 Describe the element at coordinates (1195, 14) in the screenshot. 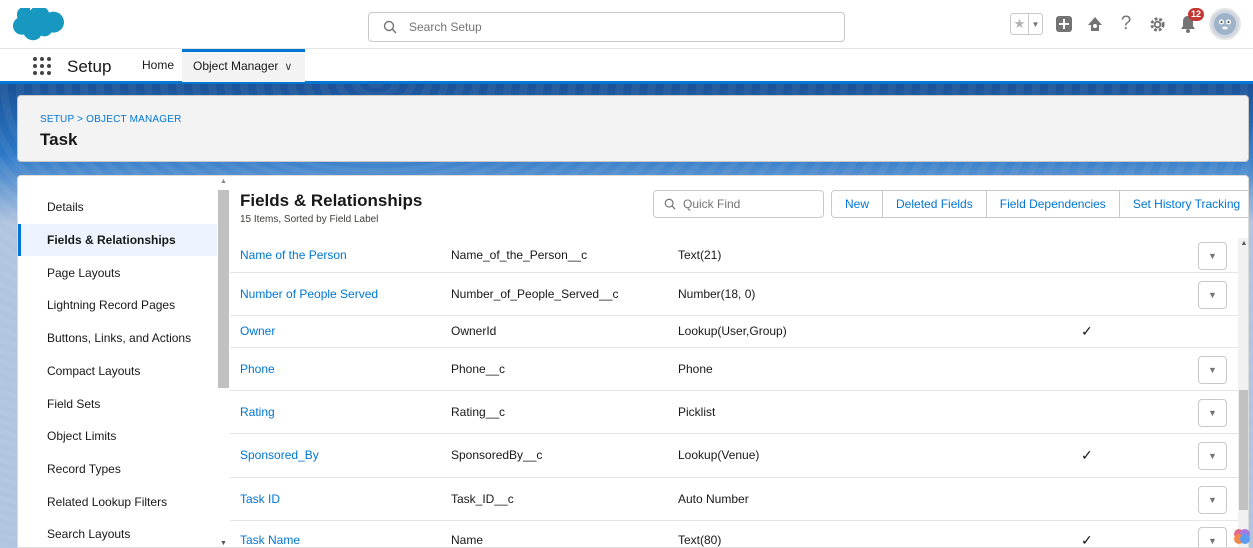

I see `notification-count-badge: 12` at that location.